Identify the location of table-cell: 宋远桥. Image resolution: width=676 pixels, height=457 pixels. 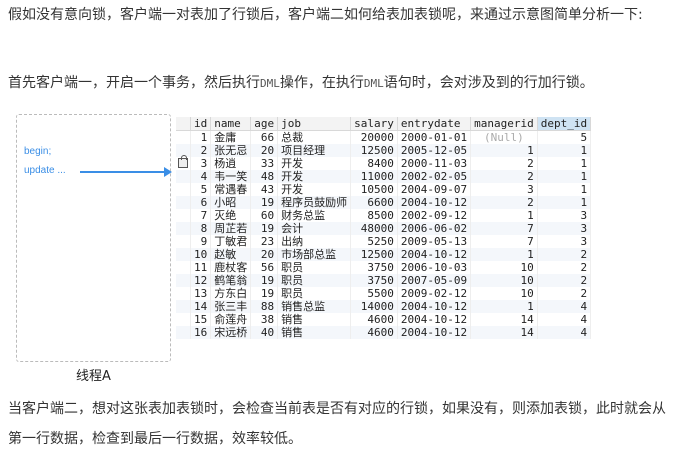
(231, 332).